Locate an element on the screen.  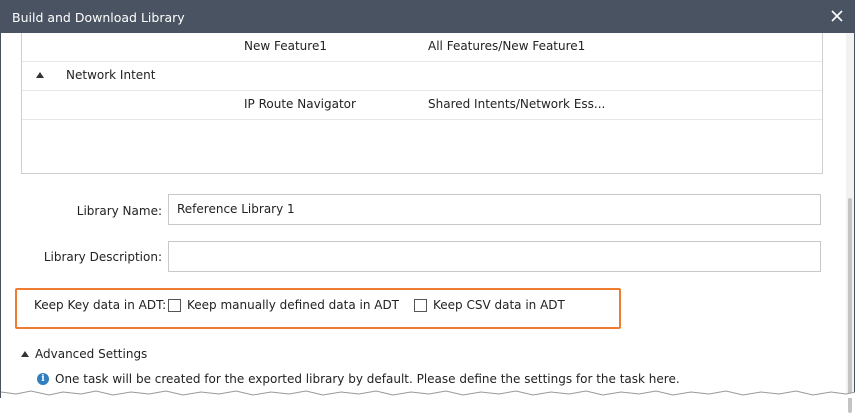
keep-key-data-label: Keep Key data in ADT: is located at coordinates (100, 305).